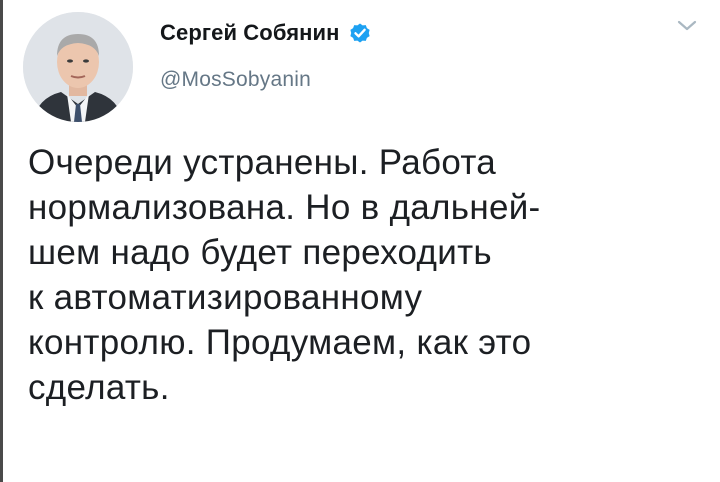  I want to click on tweet-text-line: нормализована. Но в дальней-, so click(284, 207).